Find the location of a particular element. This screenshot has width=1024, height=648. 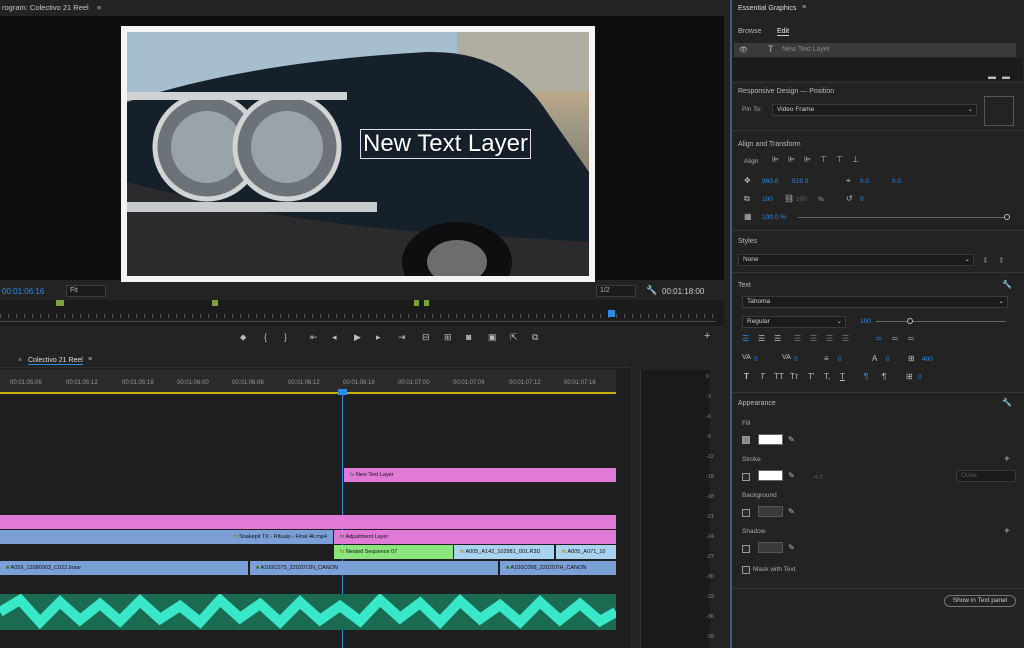

add-shadow-icon: + is located at coordinates (1007, 531).